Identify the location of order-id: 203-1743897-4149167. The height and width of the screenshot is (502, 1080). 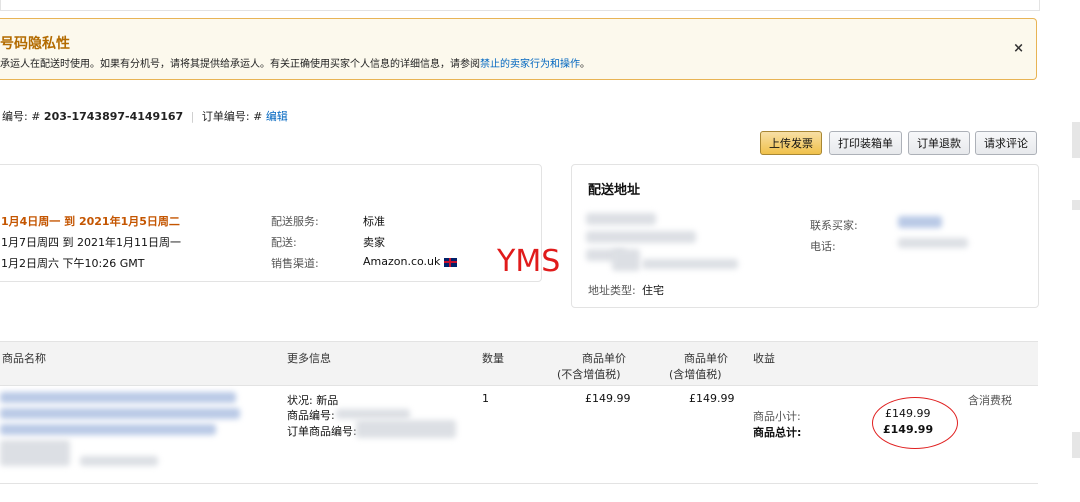
(113, 116).